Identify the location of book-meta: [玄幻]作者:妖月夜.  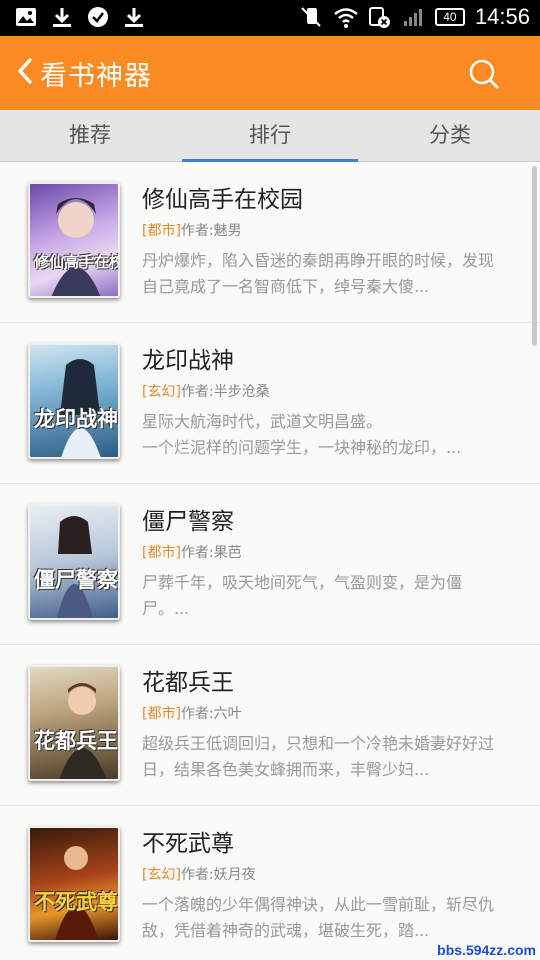
(199, 874).